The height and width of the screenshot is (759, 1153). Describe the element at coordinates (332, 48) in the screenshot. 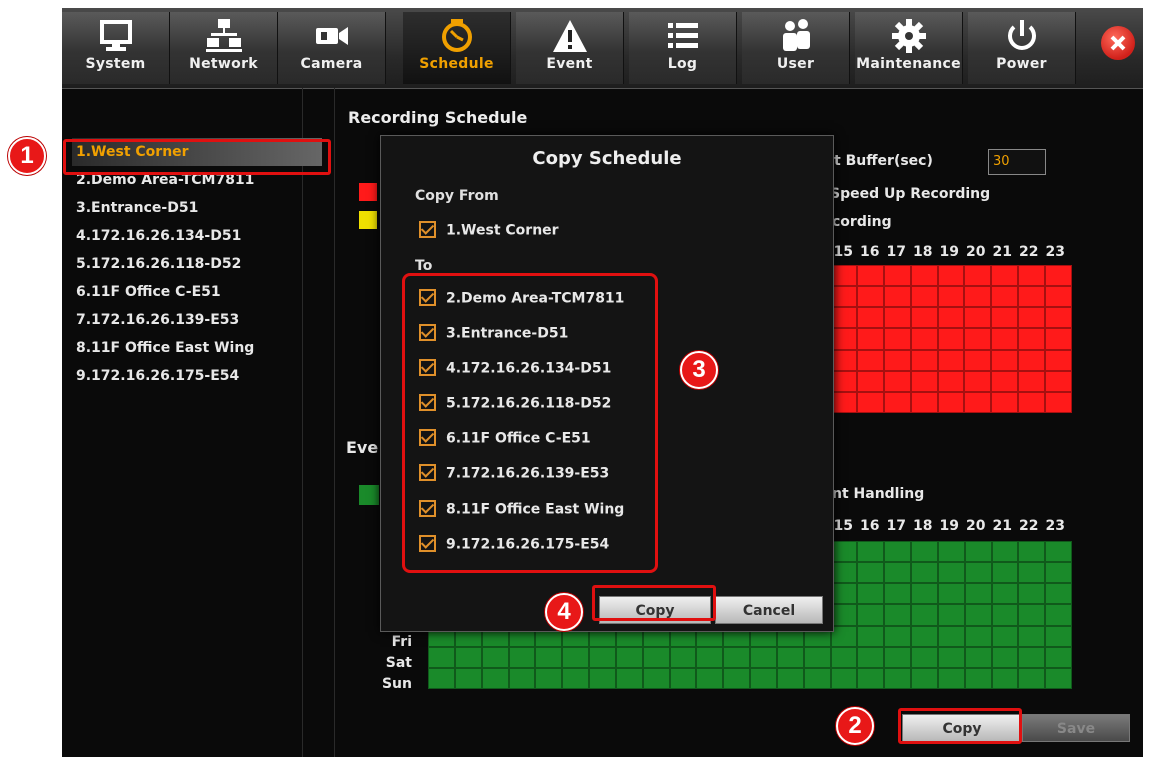

I see `tab-camera: Camera` at that location.